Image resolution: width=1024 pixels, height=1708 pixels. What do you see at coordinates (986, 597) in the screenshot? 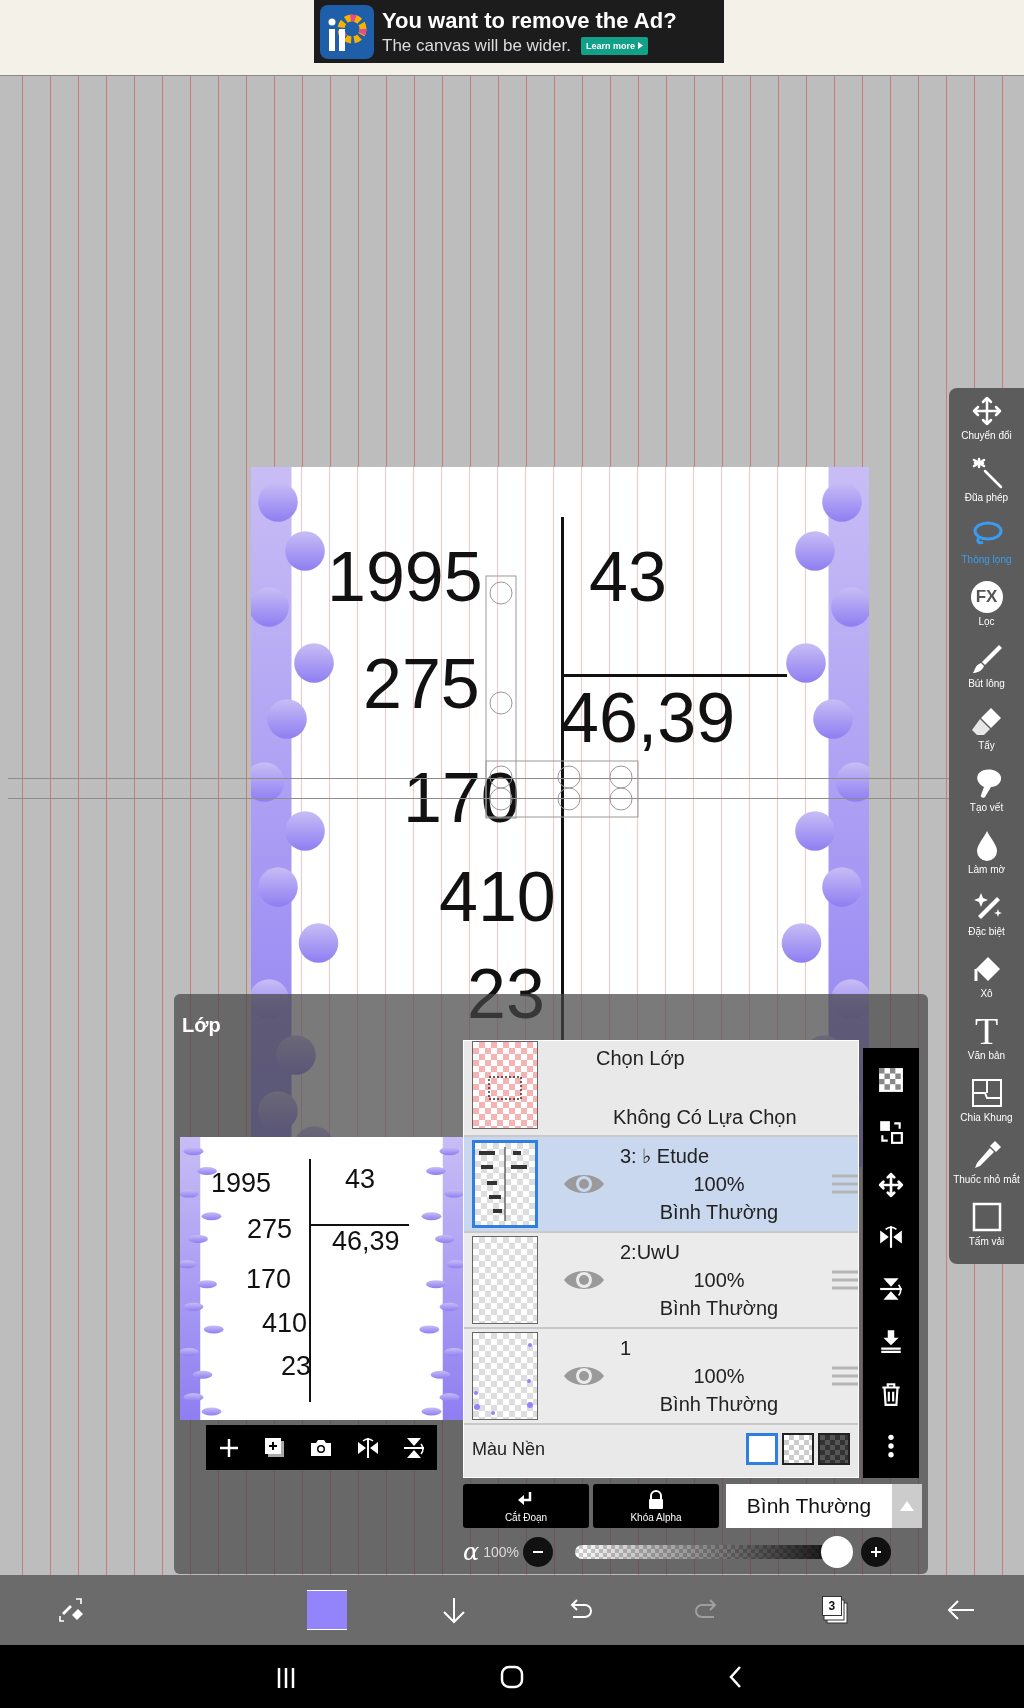
I see `filter-icon: FX` at bounding box center [986, 597].